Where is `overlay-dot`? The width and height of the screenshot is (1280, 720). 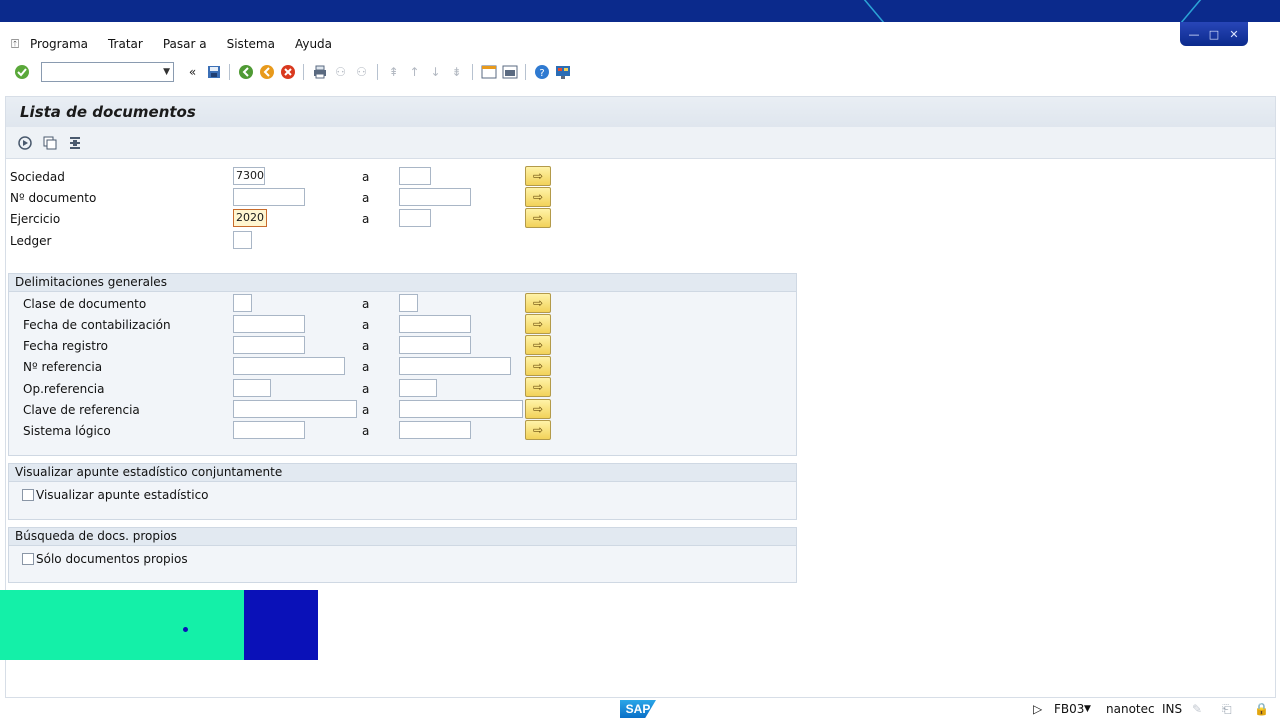
overlay-dot is located at coordinates (185, 629).